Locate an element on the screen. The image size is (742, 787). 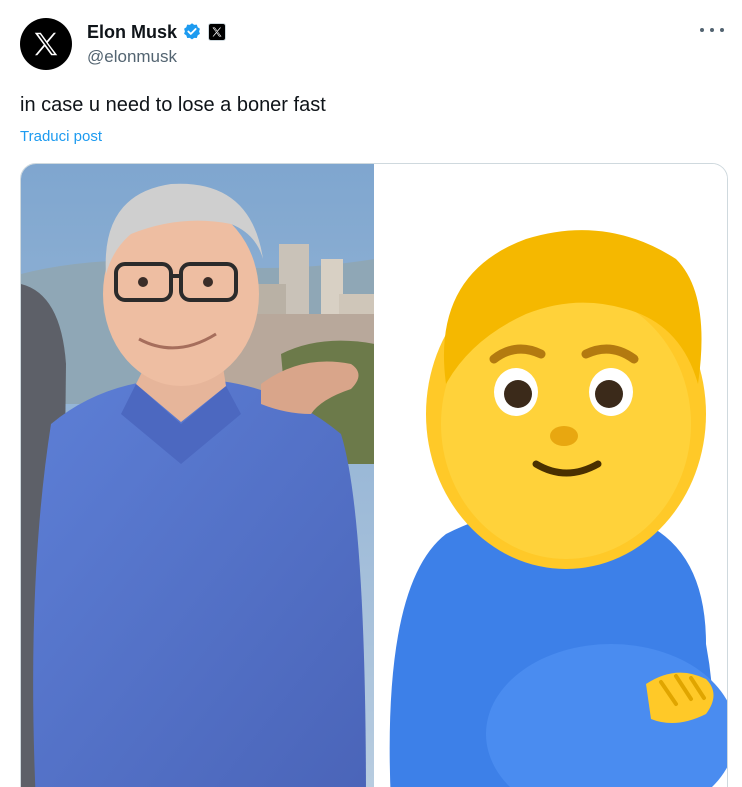
author-name: Elon Musk is located at coordinates (132, 32).